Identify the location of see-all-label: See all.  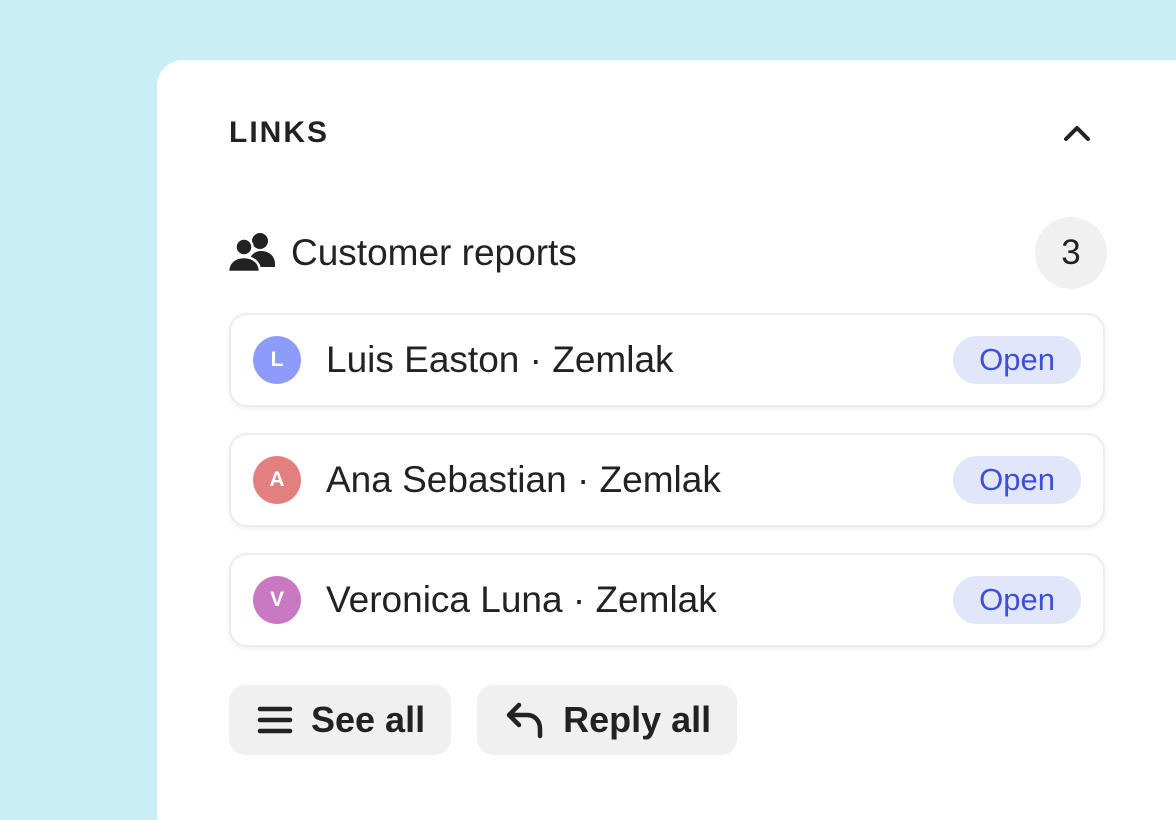
(368, 719).